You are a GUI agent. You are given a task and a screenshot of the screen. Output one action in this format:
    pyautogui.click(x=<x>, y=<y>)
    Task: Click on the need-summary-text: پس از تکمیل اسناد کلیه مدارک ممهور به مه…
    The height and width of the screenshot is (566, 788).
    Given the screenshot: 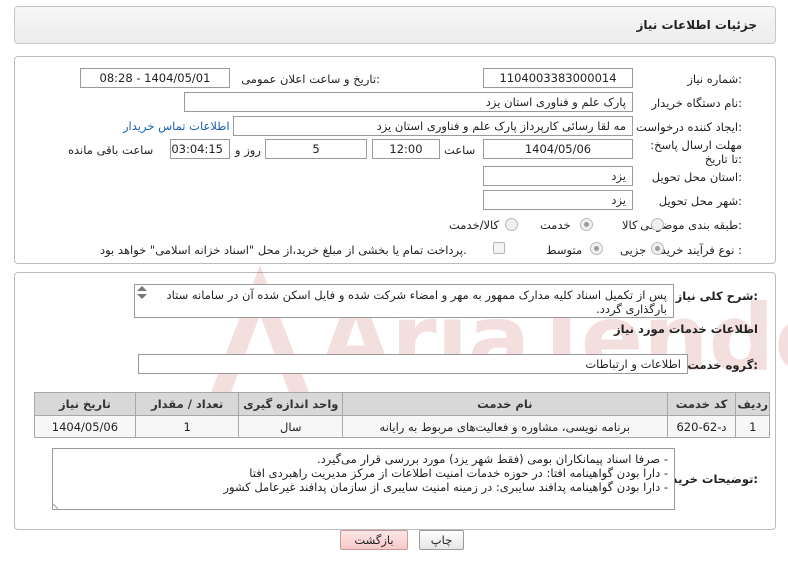 What is the action you would take?
    pyautogui.click(x=416, y=302)
    